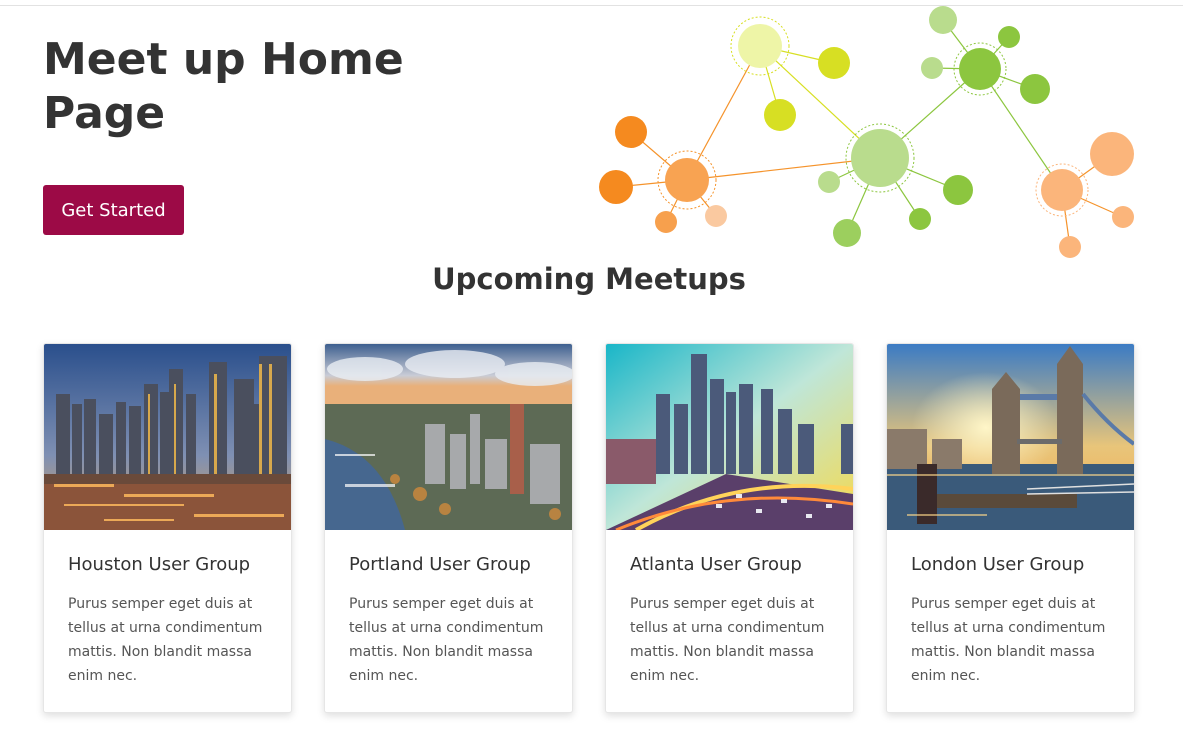 The height and width of the screenshot is (740, 1183). Describe the element at coordinates (440, 564) in the screenshot. I see `card-title: Portland User Group` at that location.